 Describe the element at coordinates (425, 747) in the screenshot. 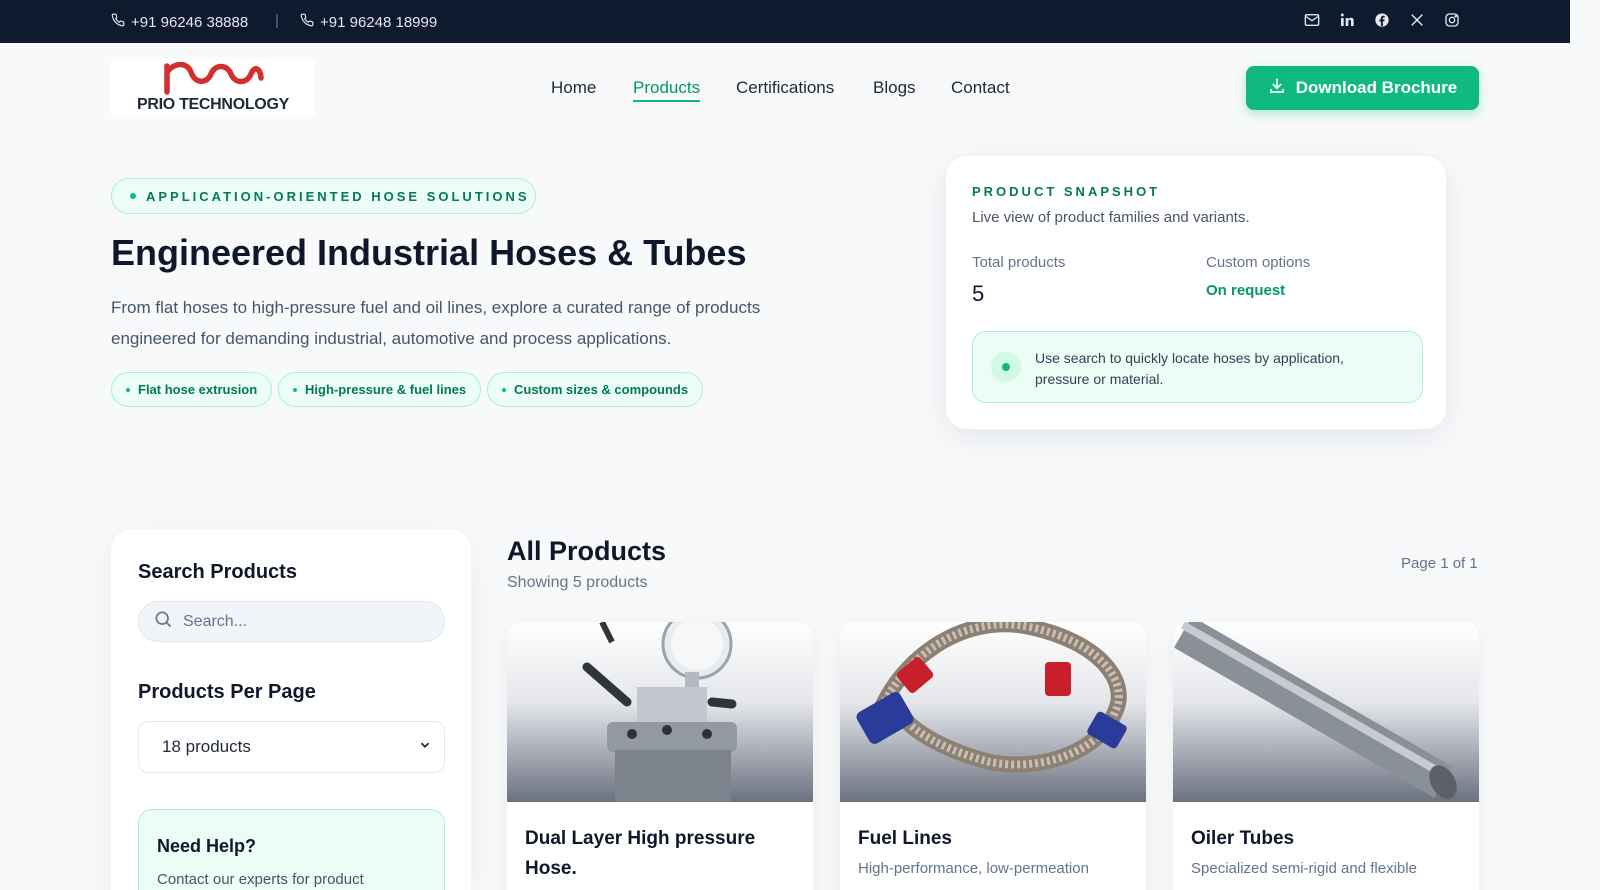

I see `chevron-down-icon` at that location.